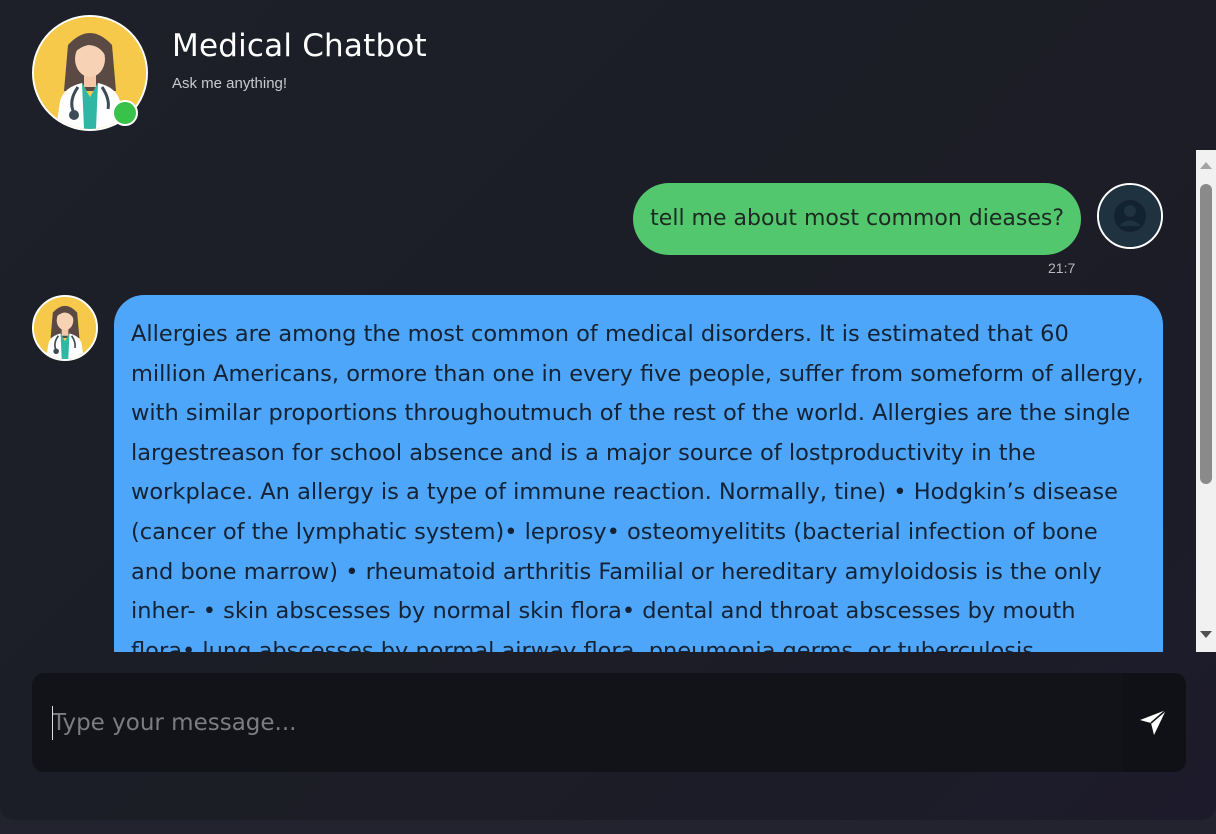 This screenshot has height=834, width=1216. I want to click on page-title: Medical Chatbot, so click(299, 46).